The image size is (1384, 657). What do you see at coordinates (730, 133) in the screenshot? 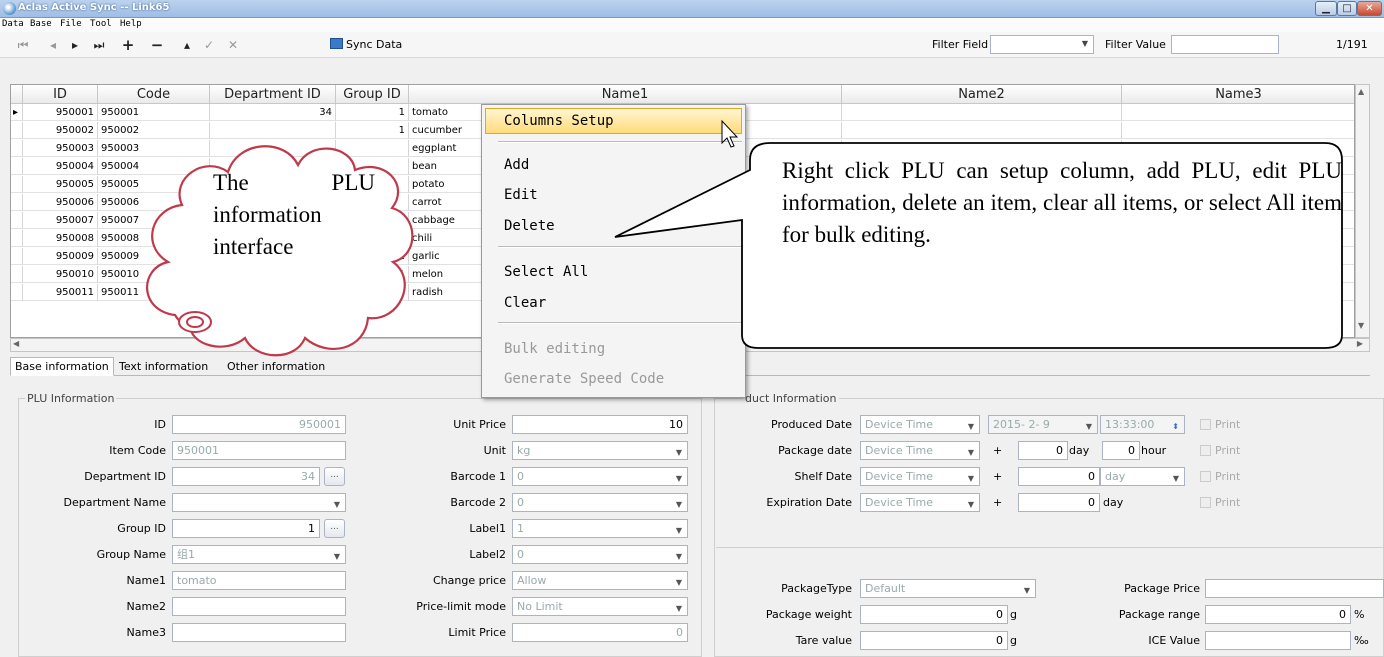
I see `mouse-cursor-icon` at bounding box center [730, 133].